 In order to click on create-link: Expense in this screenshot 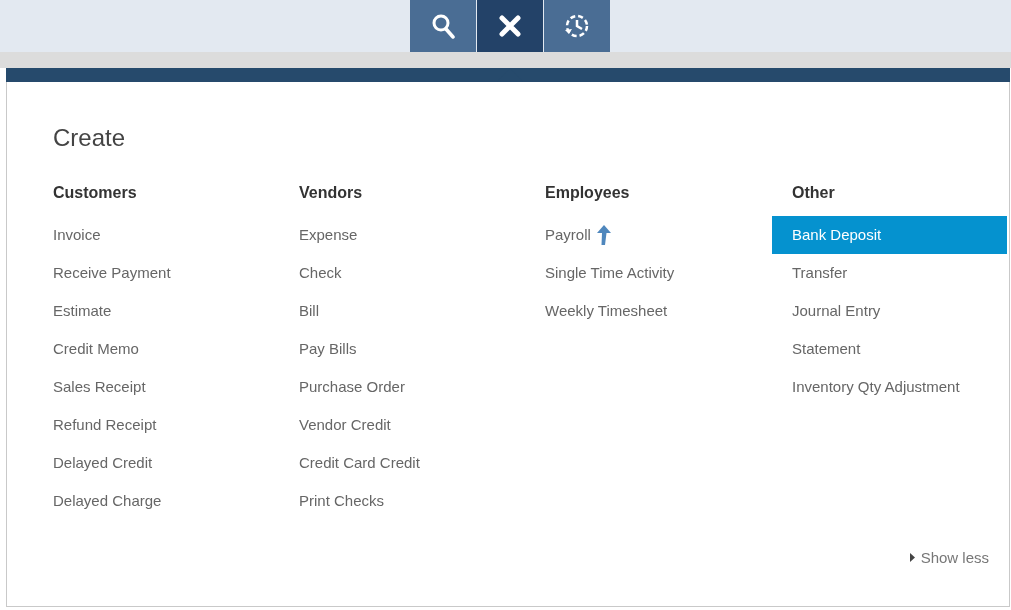, I will do `click(328, 235)`.